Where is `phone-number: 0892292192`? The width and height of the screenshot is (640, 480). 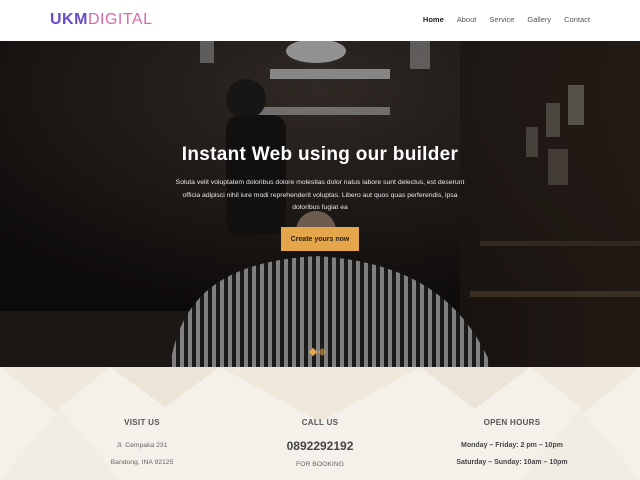 phone-number: 0892292192 is located at coordinates (320, 446).